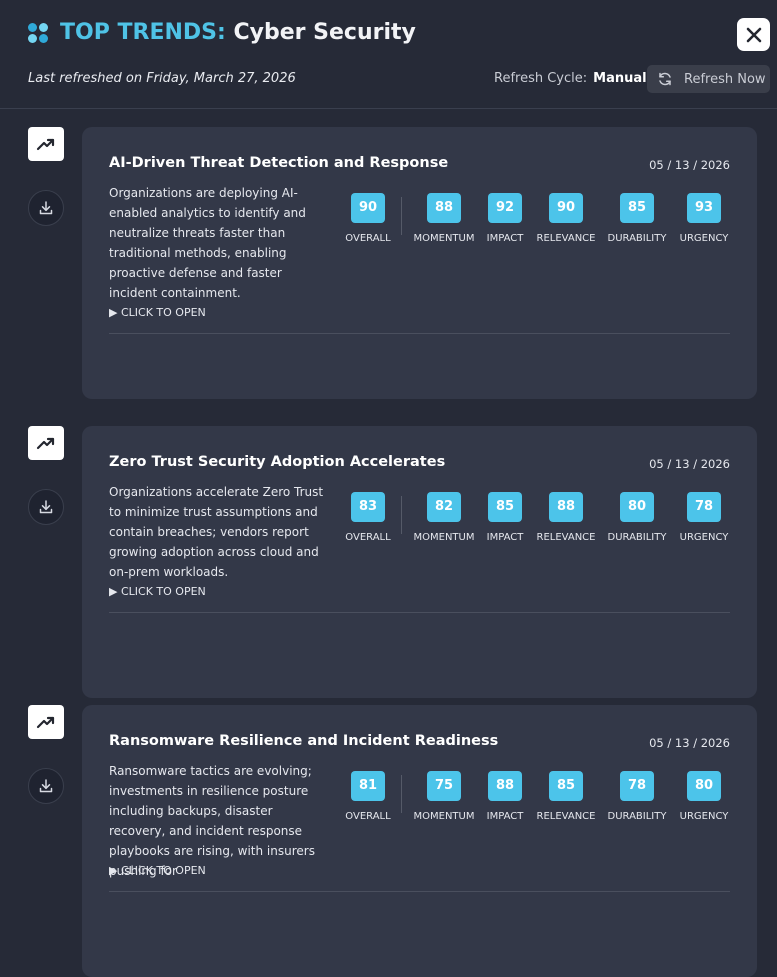 Image resolution: width=777 pixels, height=977 pixels. Describe the element at coordinates (444, 786) in the screenshot. I see `metric-score: 75` at that location.